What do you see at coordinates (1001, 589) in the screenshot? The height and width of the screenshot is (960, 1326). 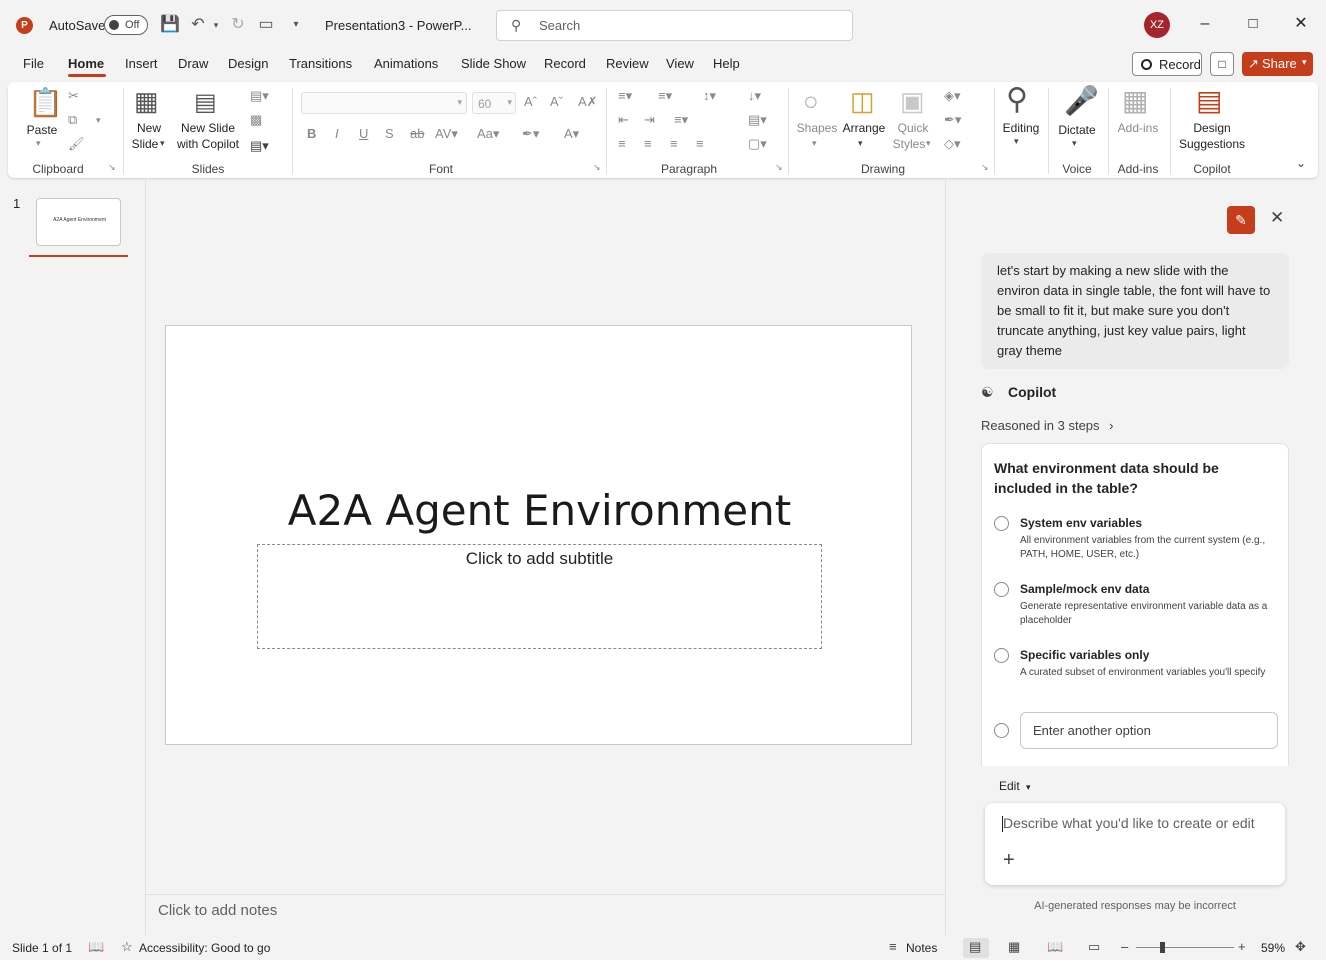 I see `option-radio-sample` at bounding box center [1001, 589].